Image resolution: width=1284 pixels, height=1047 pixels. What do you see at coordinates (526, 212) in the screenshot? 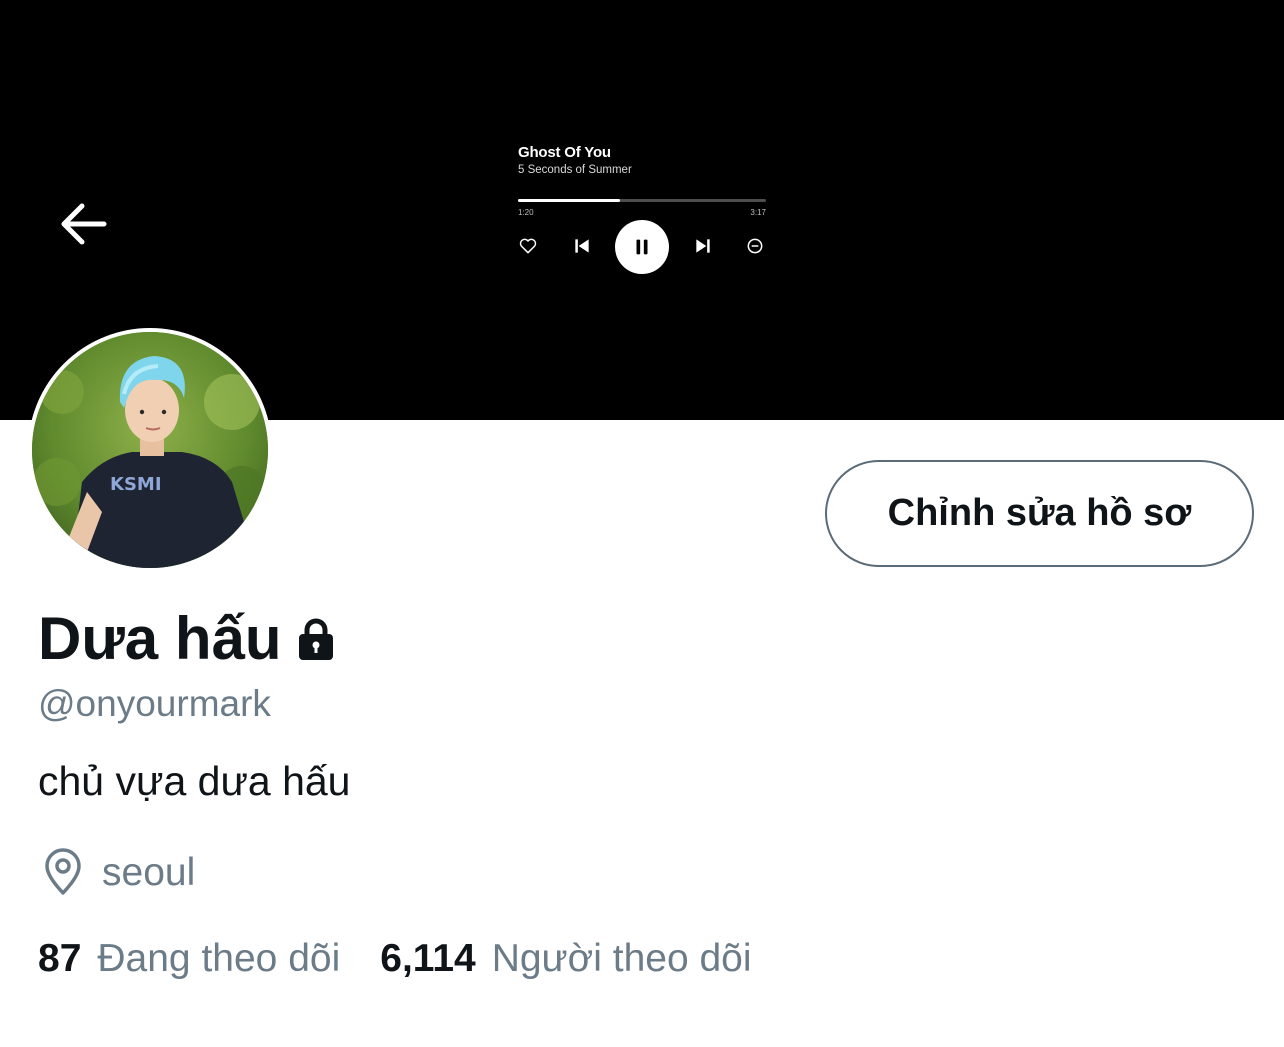
I see `time-elapsed: 1:20` at bounding box center [526, 212].